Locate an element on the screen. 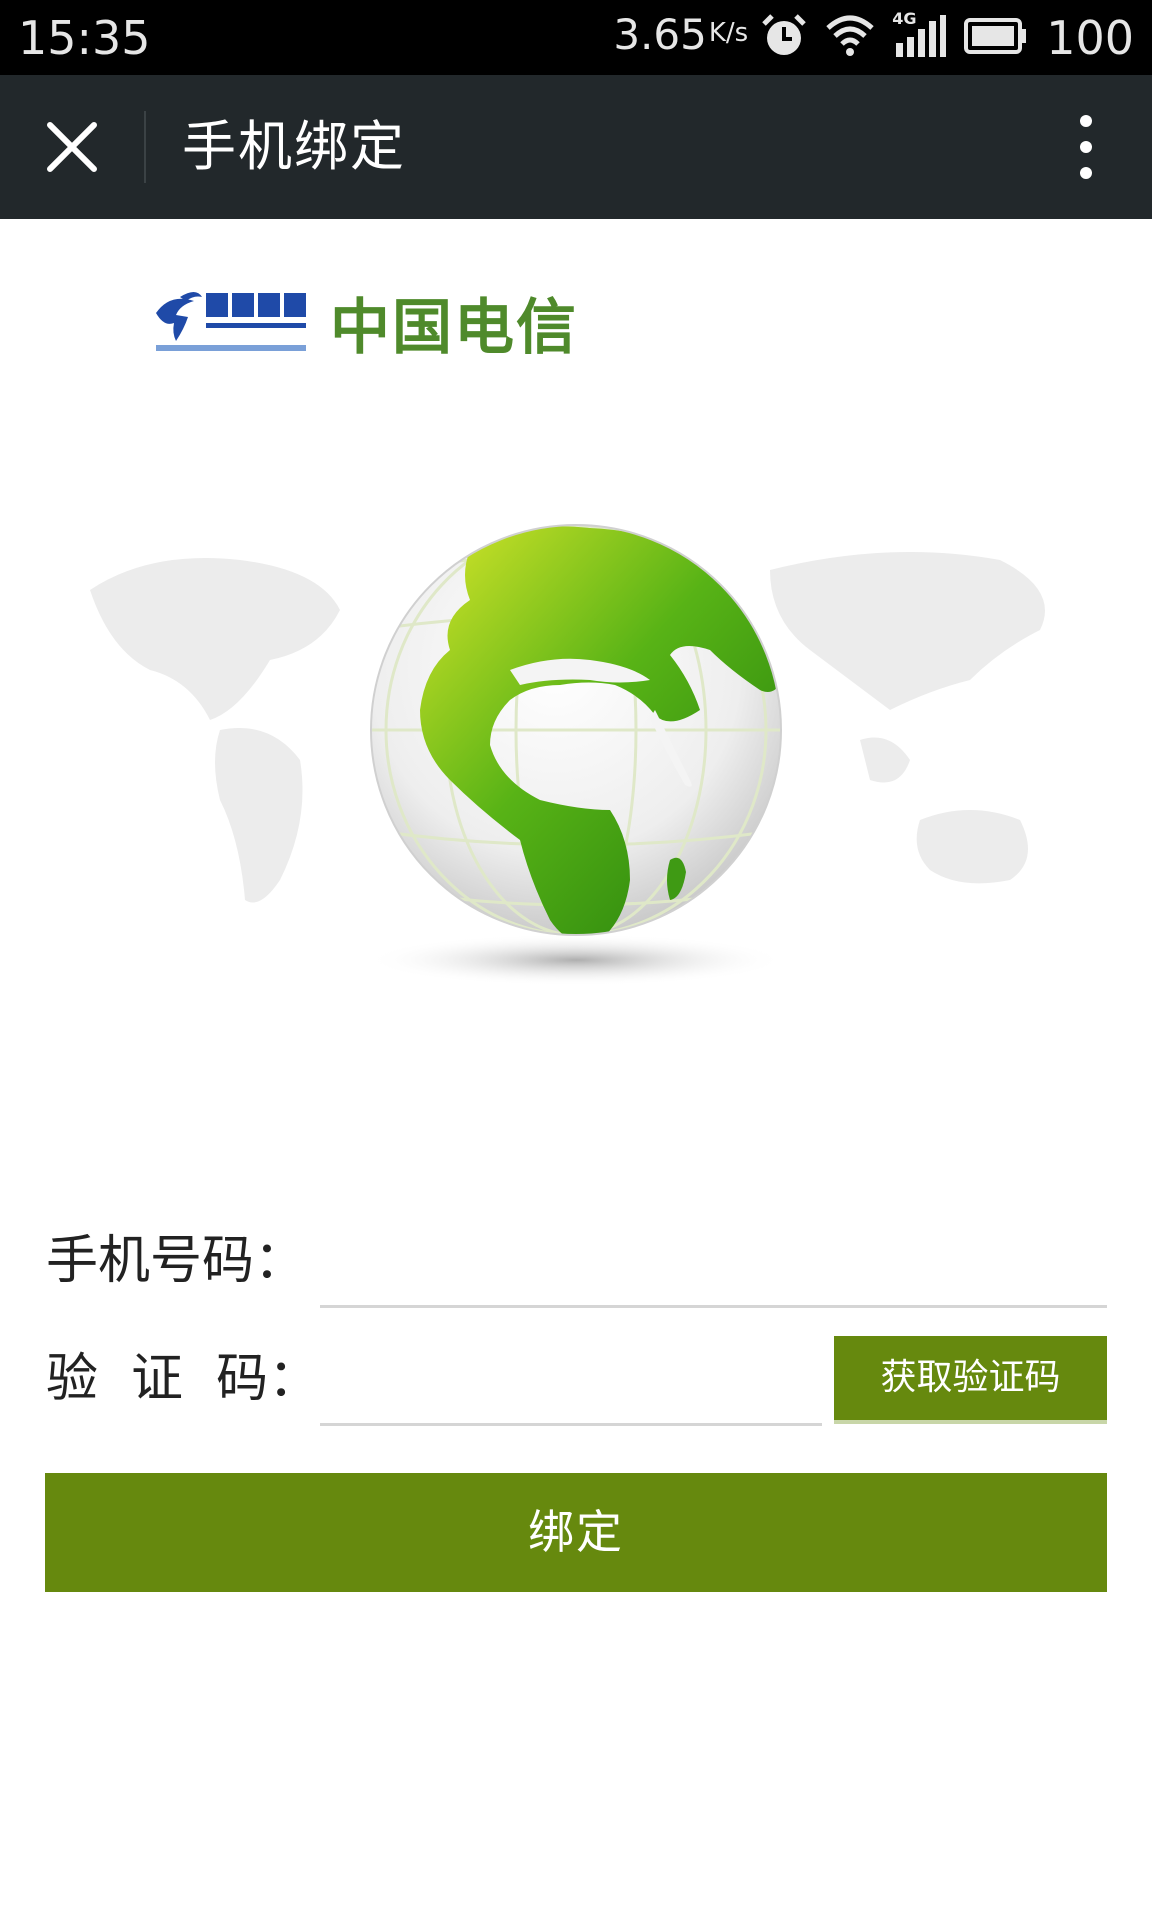 This screenshot has height=1920, width=1152. status-time: 15:35 is located at coordinates (84, 38).